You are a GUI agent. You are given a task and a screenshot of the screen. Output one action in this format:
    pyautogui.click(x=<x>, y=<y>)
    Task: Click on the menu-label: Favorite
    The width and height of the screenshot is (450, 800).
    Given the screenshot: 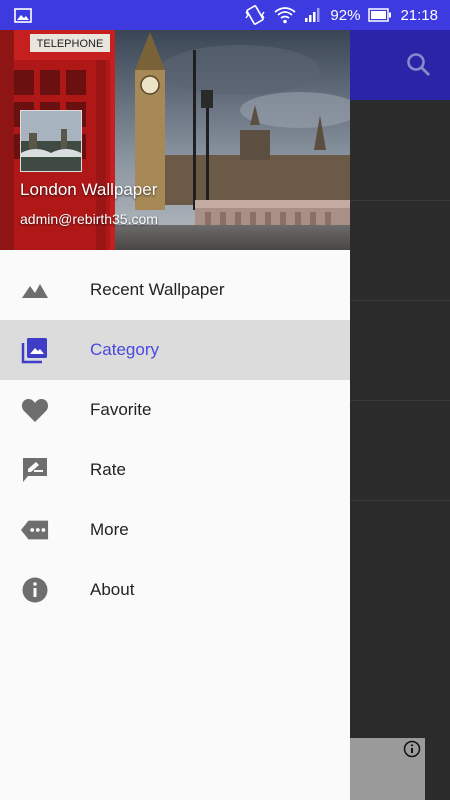 What is the action you would take?
    pyautogui.click(x=121, y=409)
    